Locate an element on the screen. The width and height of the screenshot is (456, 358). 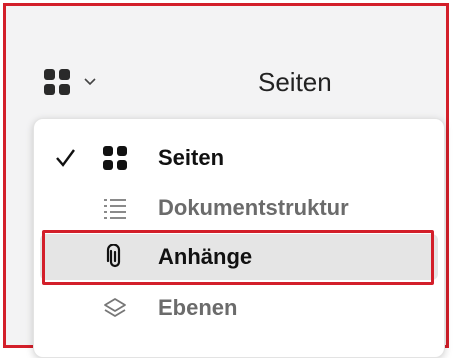
menu-item-label: Dokumentstruktur is located at coordinates (253, 207).